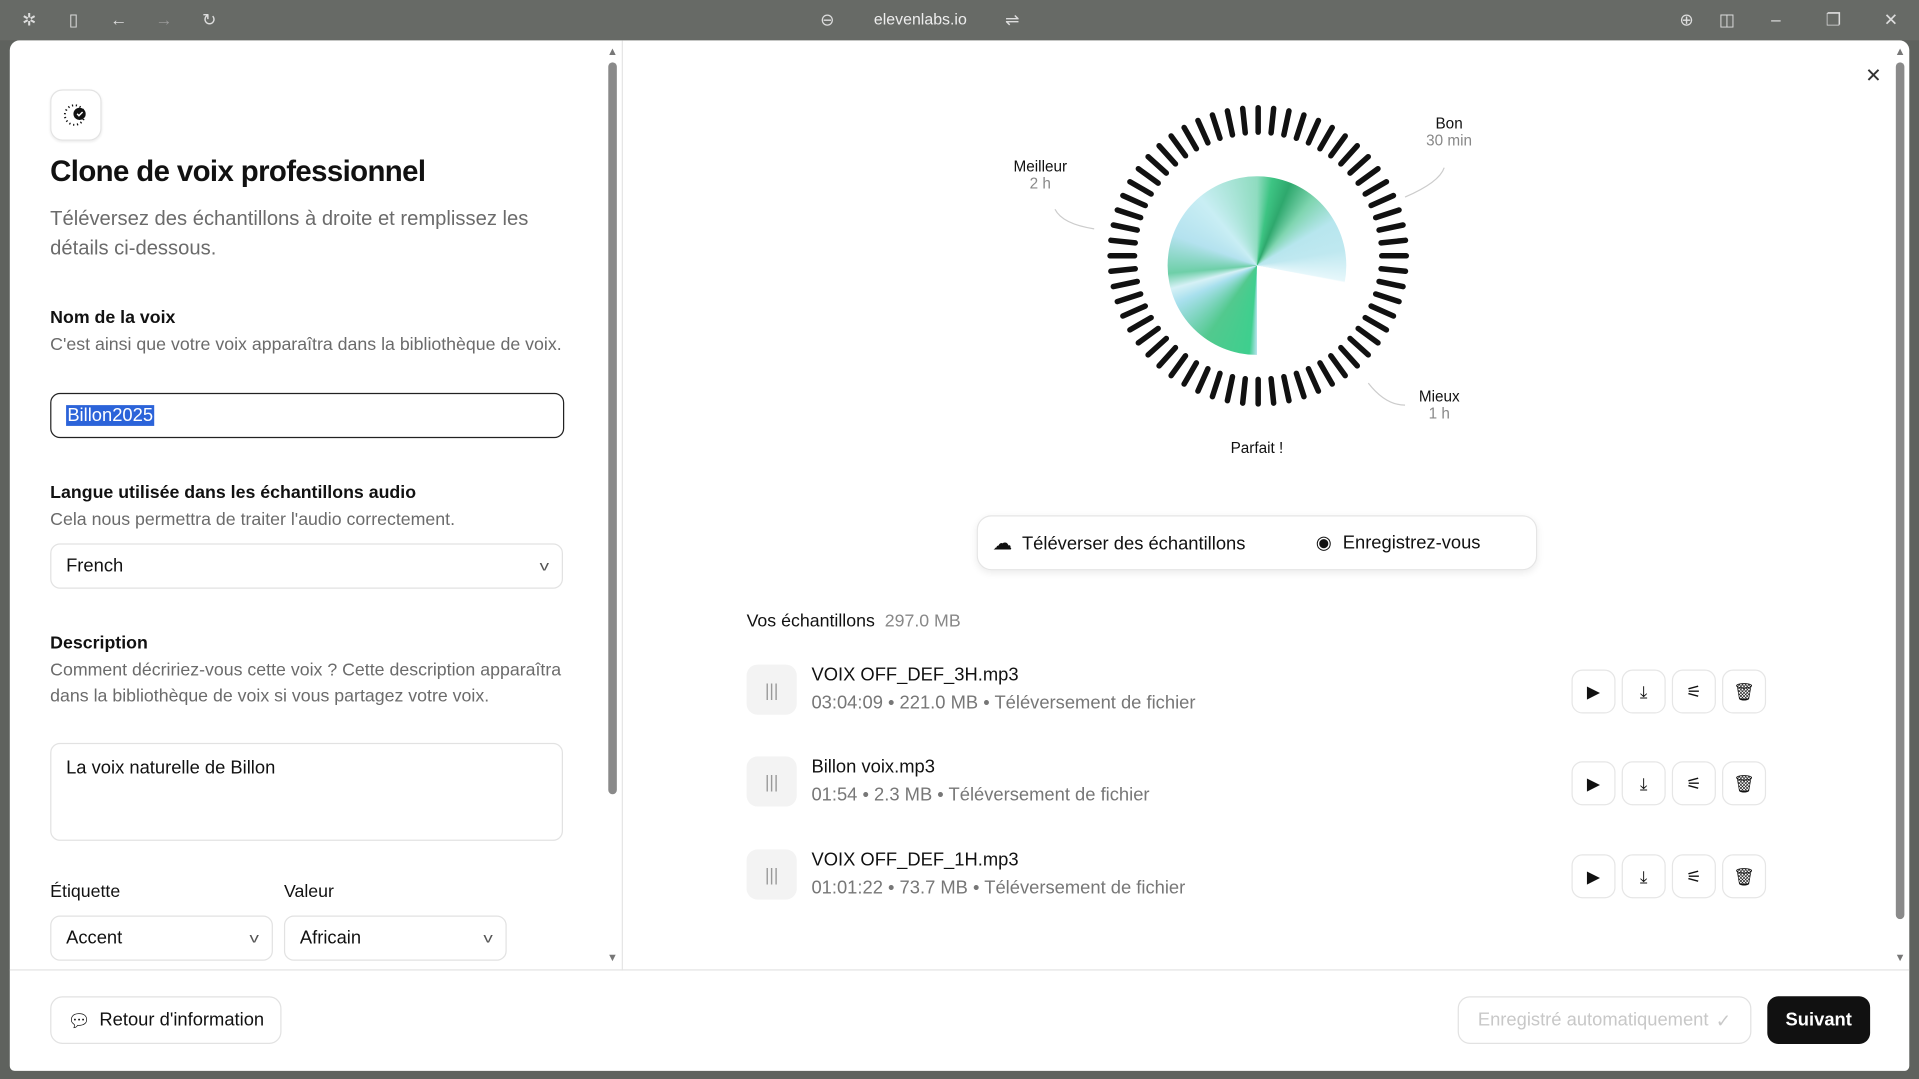 Image resolution: width=1919 pixels, height=1079 pixels. I want to click on right-scrollbar: ▲ ▼, so click(1900, 505).